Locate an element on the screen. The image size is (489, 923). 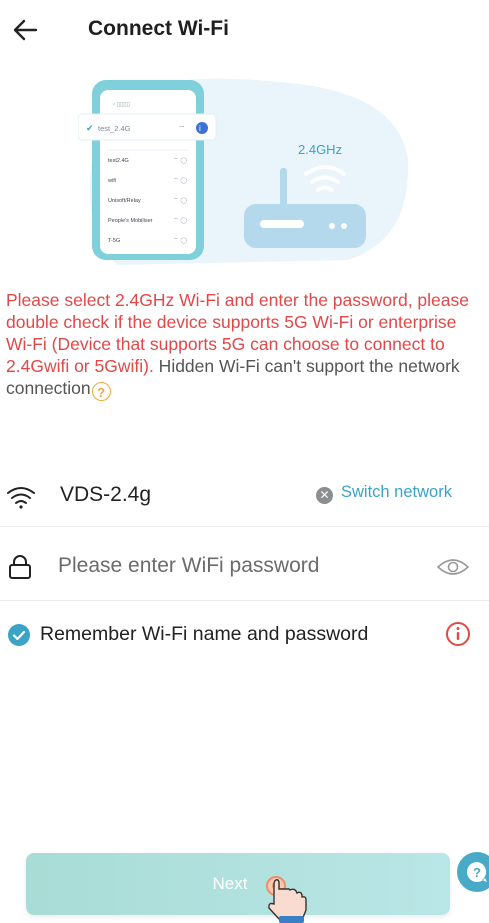
phone-selected-network: test_2.4G is located at coordinates (114, 128).